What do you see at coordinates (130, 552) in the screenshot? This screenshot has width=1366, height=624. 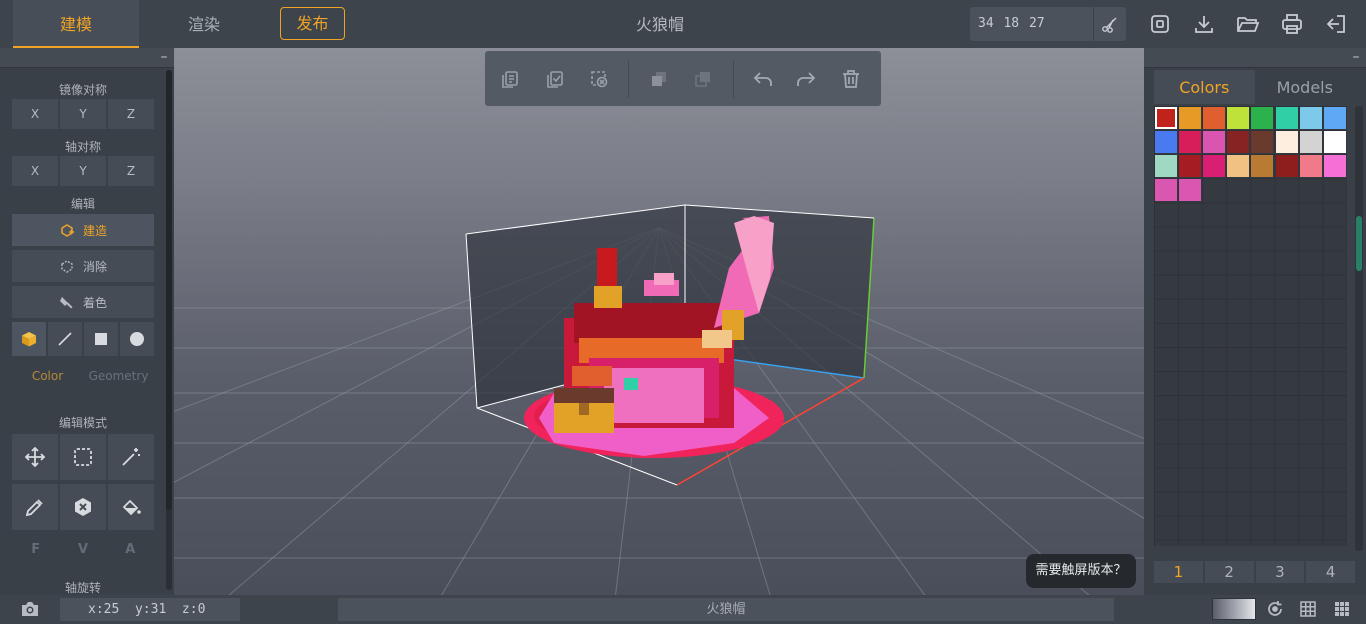 I see `toggle-a: A` at bounding box center [130, 552].